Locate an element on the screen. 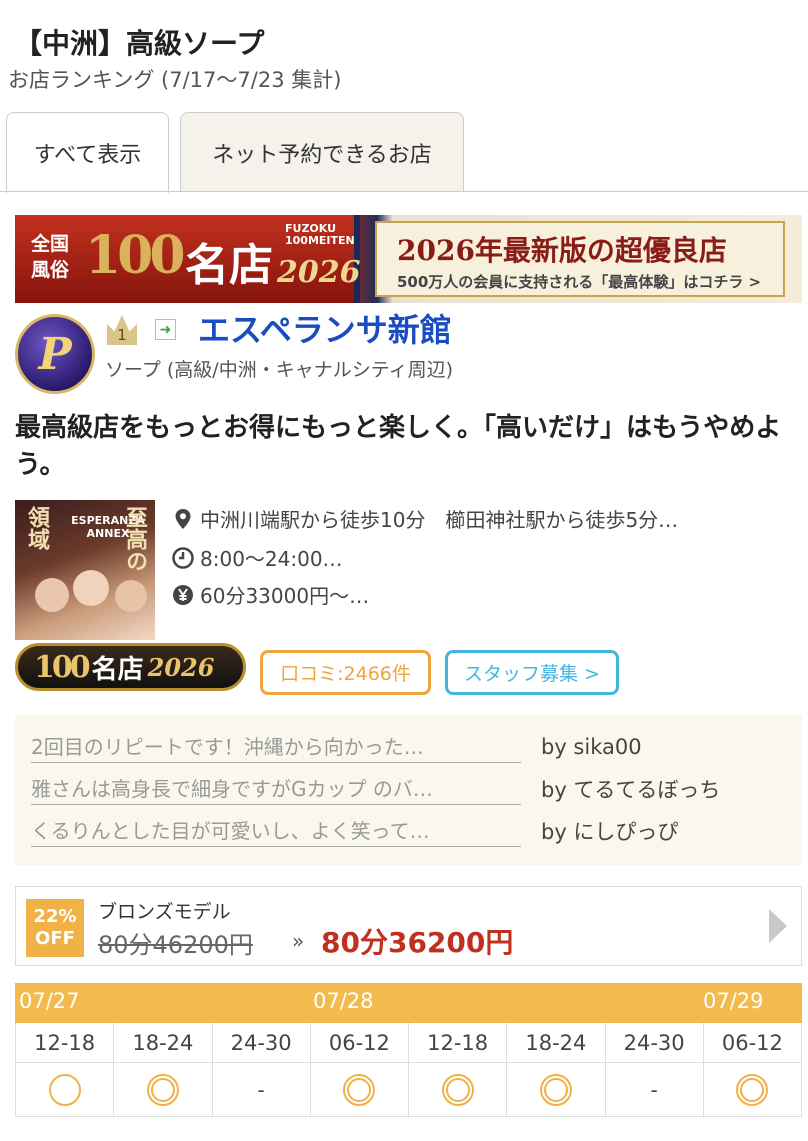  yen-icon is located at coordinates (183, 595).